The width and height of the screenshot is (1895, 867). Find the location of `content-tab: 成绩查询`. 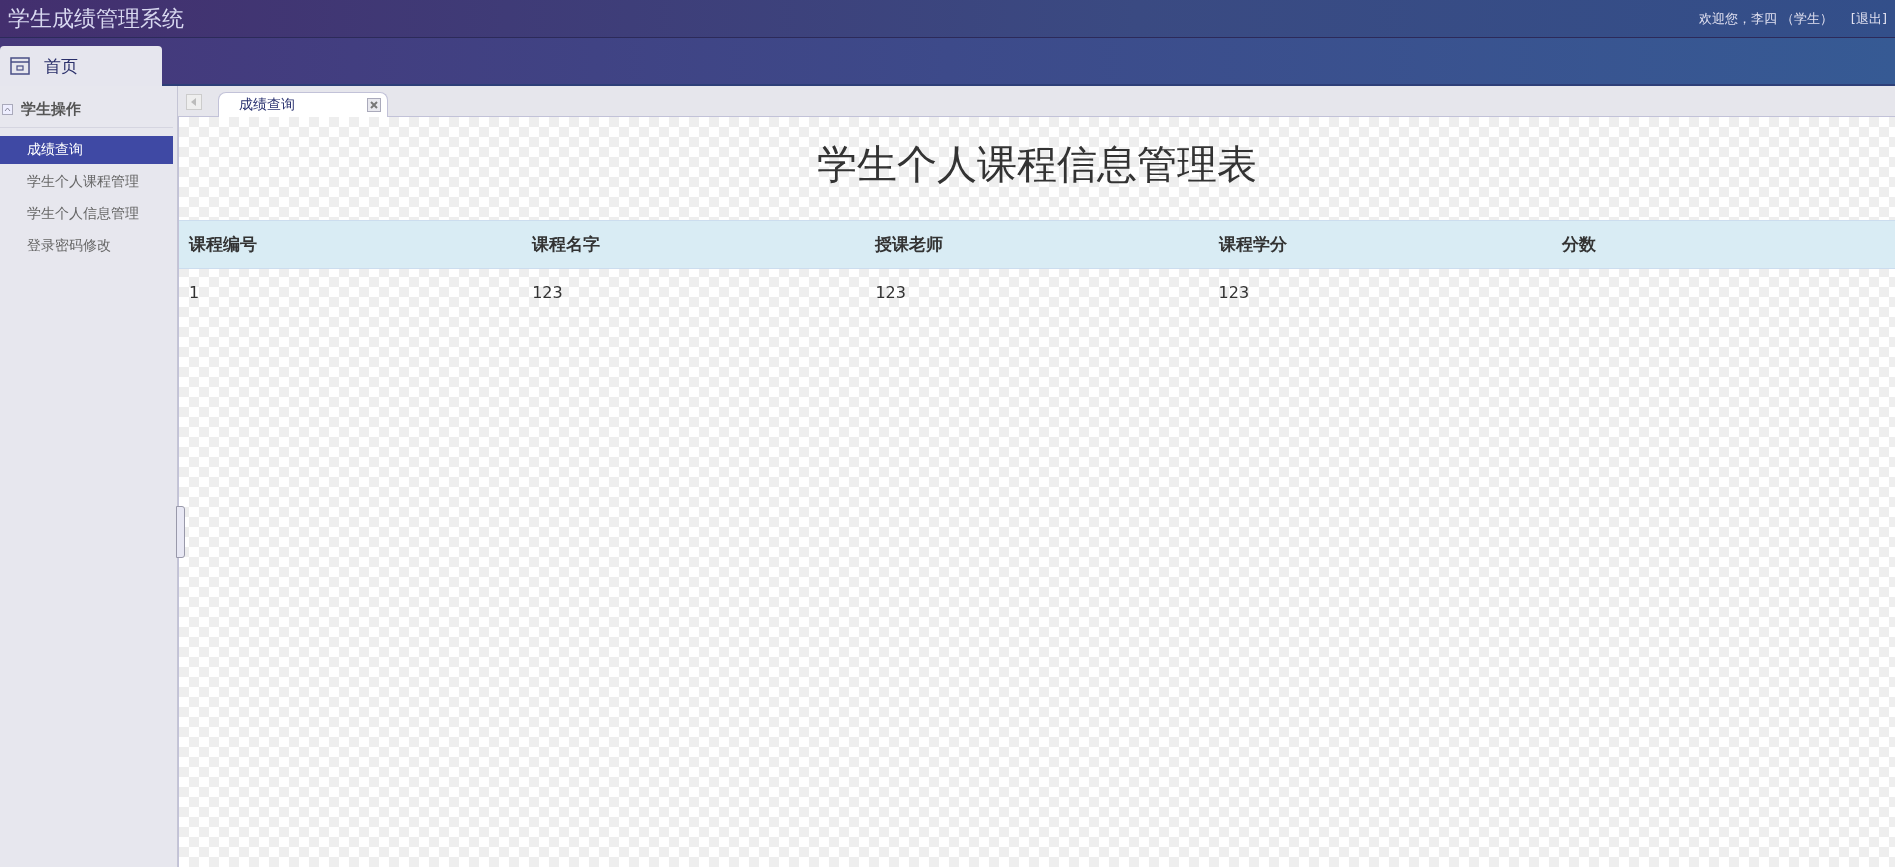

content-tab: 成绩查询 is located at coordinates (303, 104).